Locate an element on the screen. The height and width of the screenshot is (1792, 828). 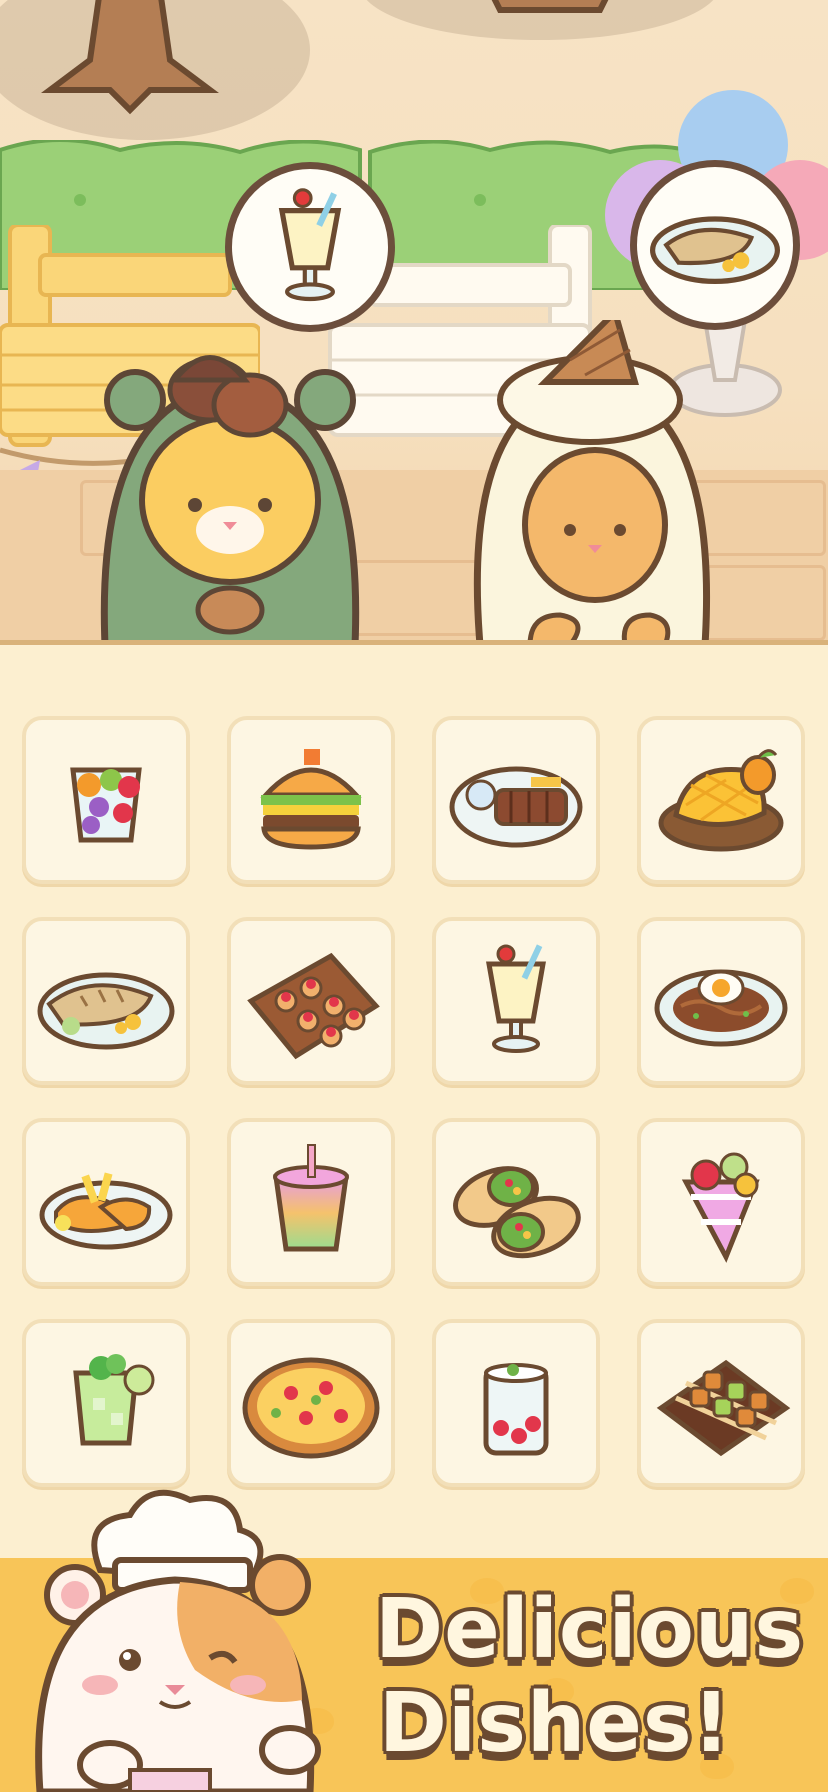
green-bear-hood-customer is located at coordinates (230, 500).